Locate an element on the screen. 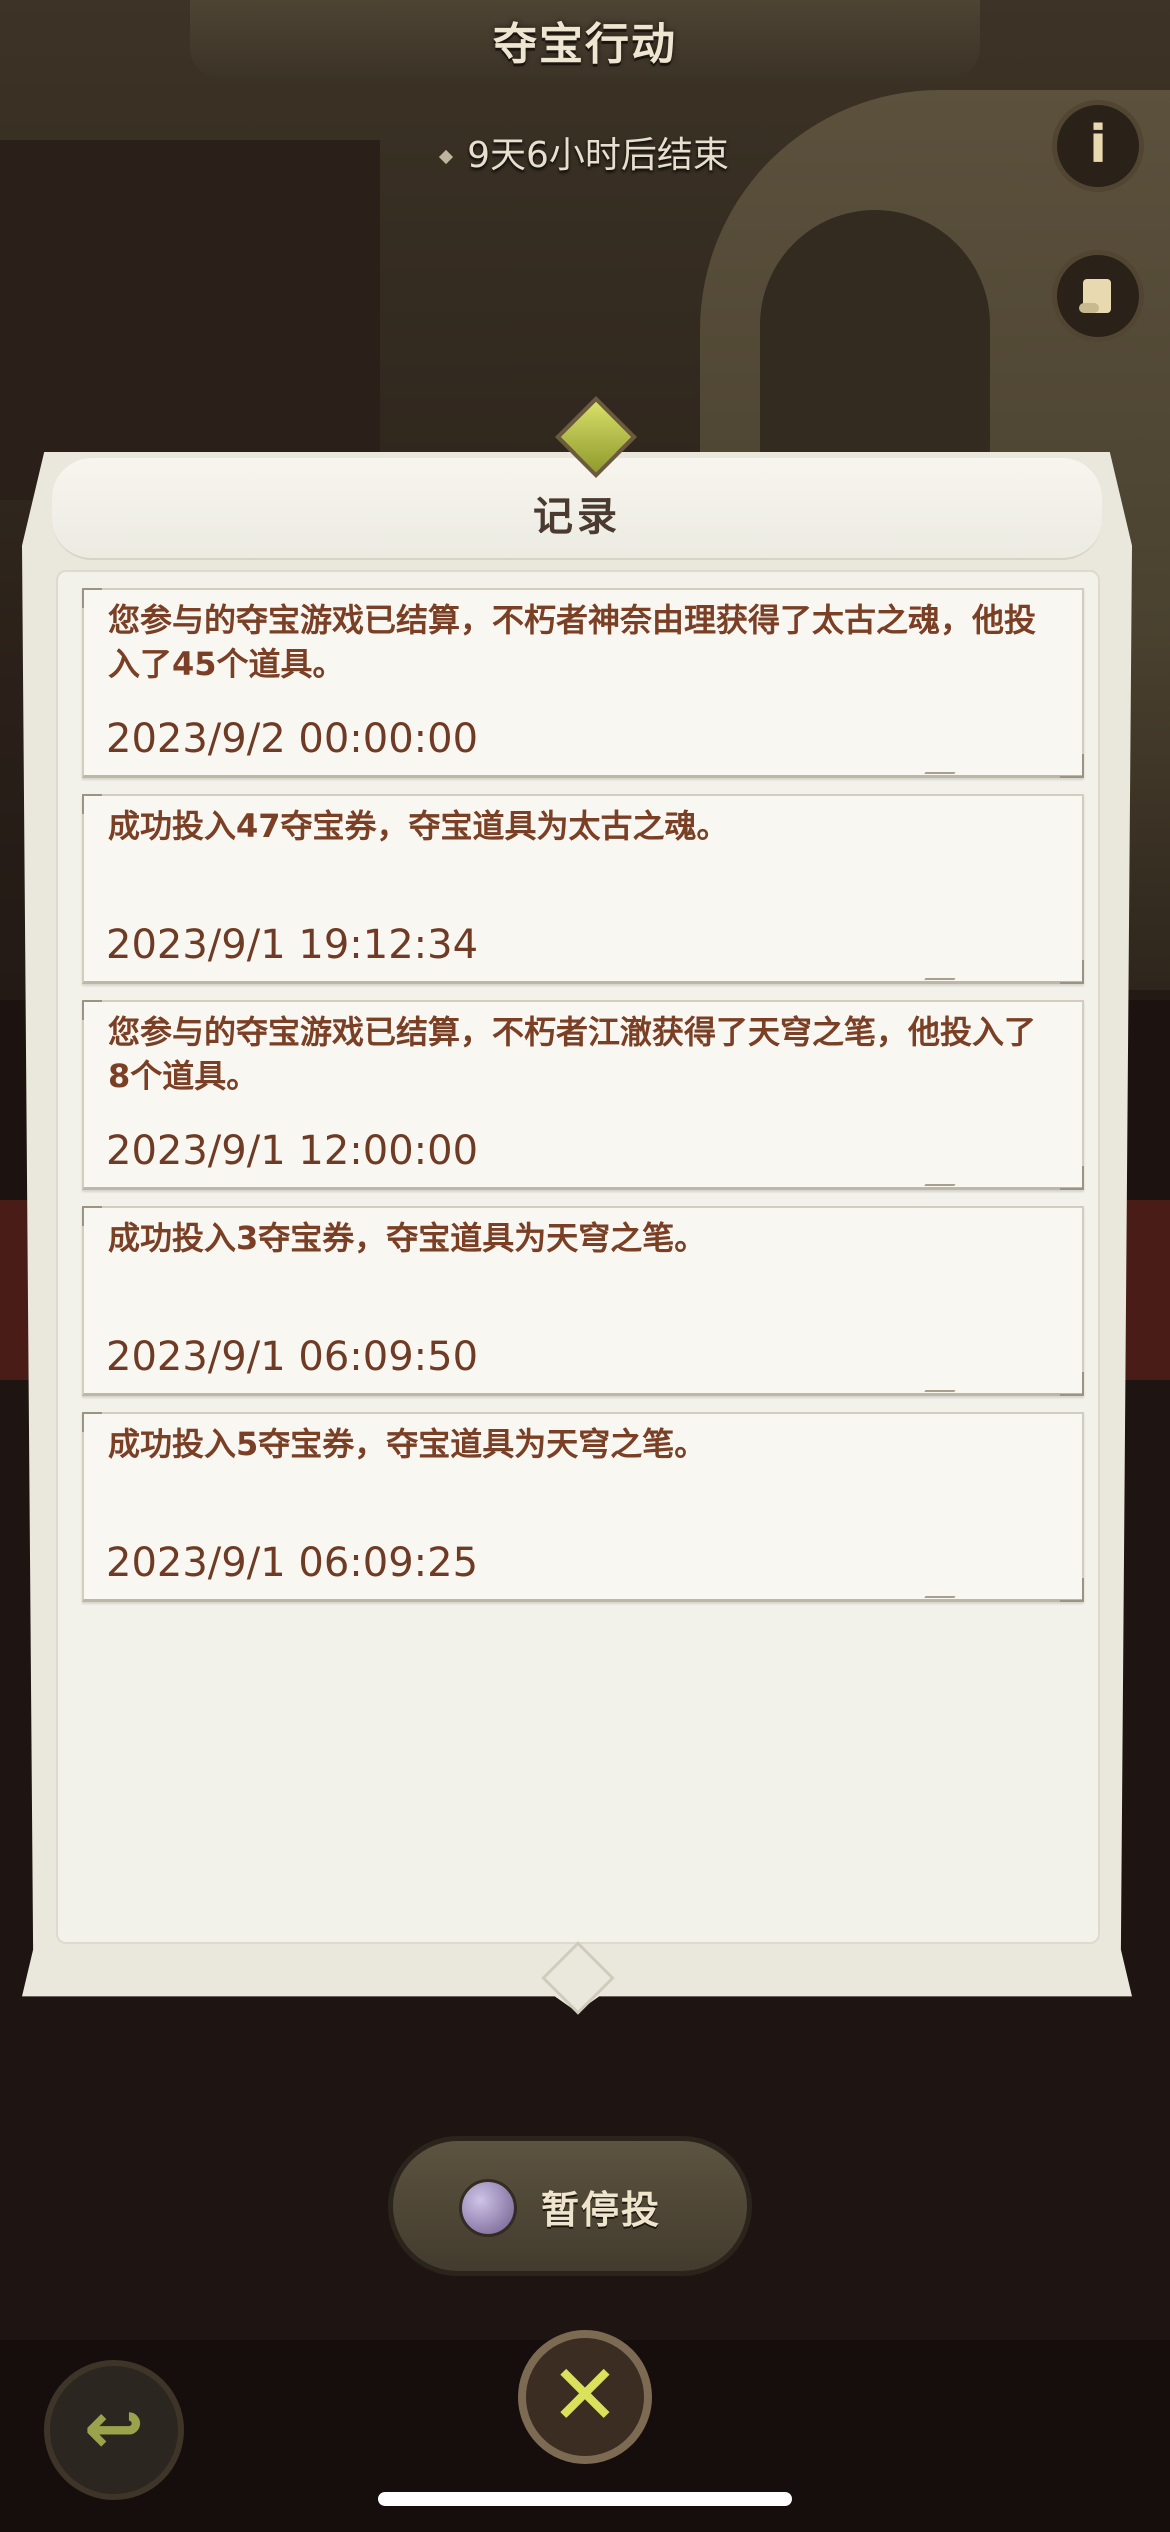 The image size is (1170, 2532). pause-investing-label: 暂停投 is located at coordinates (601, 2210).